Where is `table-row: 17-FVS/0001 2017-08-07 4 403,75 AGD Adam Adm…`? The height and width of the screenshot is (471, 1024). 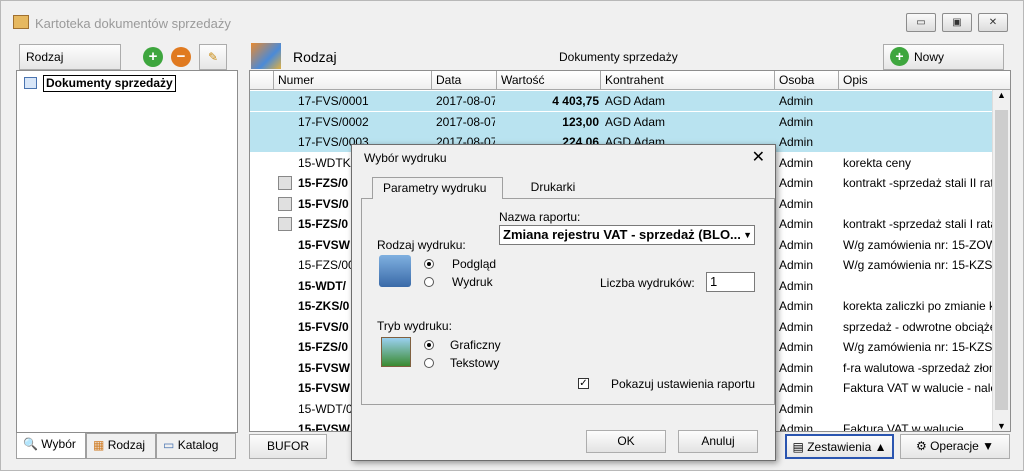
table-row: 17-FVS/0001 2017-08-07 4 403,75 AGD Adam Adm… is located at coordinates (621, 101).